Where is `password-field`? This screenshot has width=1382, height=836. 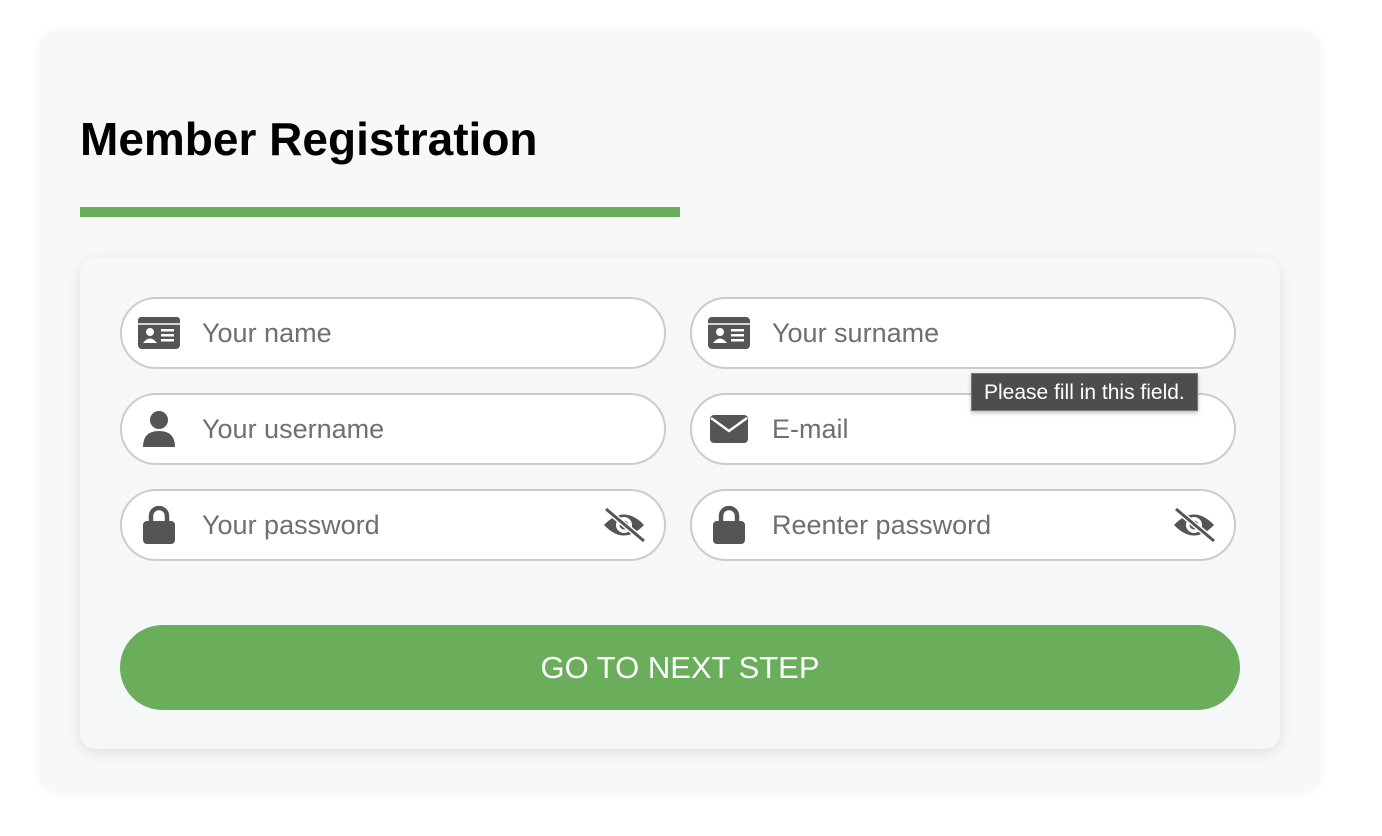 password-field is located at coordinates (393, 525).